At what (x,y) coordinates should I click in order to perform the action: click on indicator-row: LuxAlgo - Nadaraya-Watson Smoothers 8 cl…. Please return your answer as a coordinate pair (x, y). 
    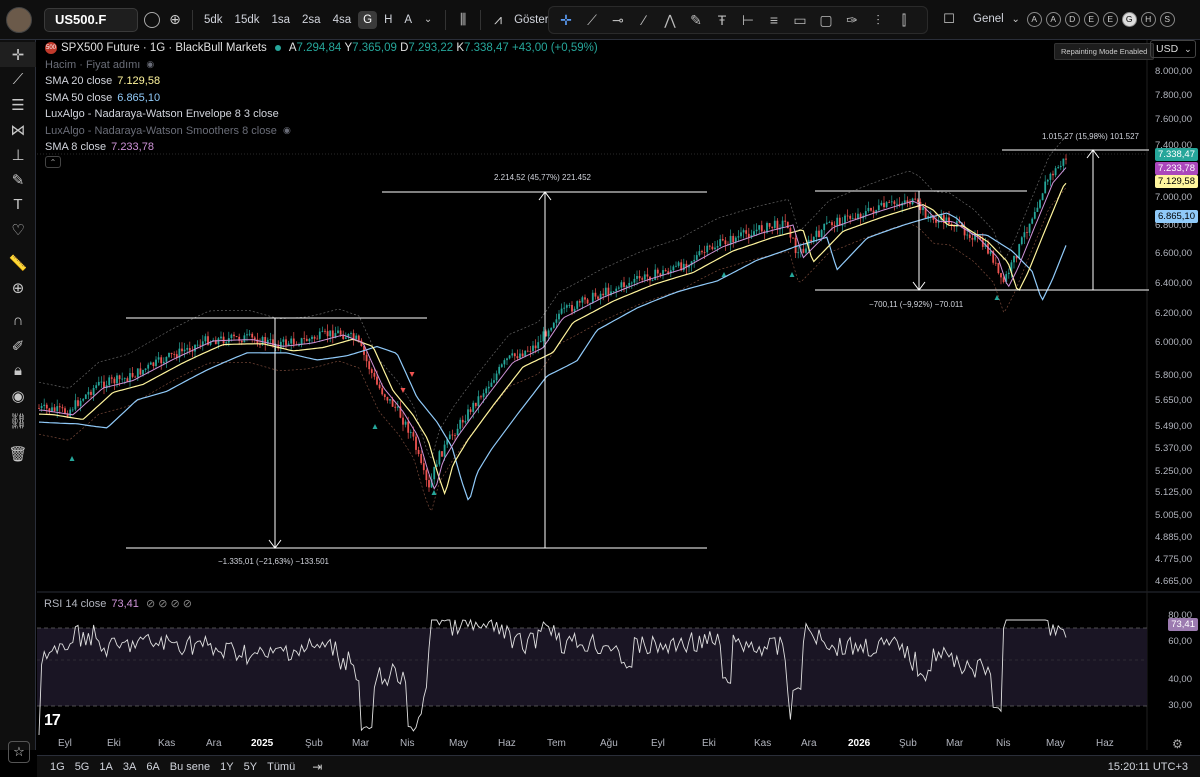
    Looking at the image, I should click on (321, 131).